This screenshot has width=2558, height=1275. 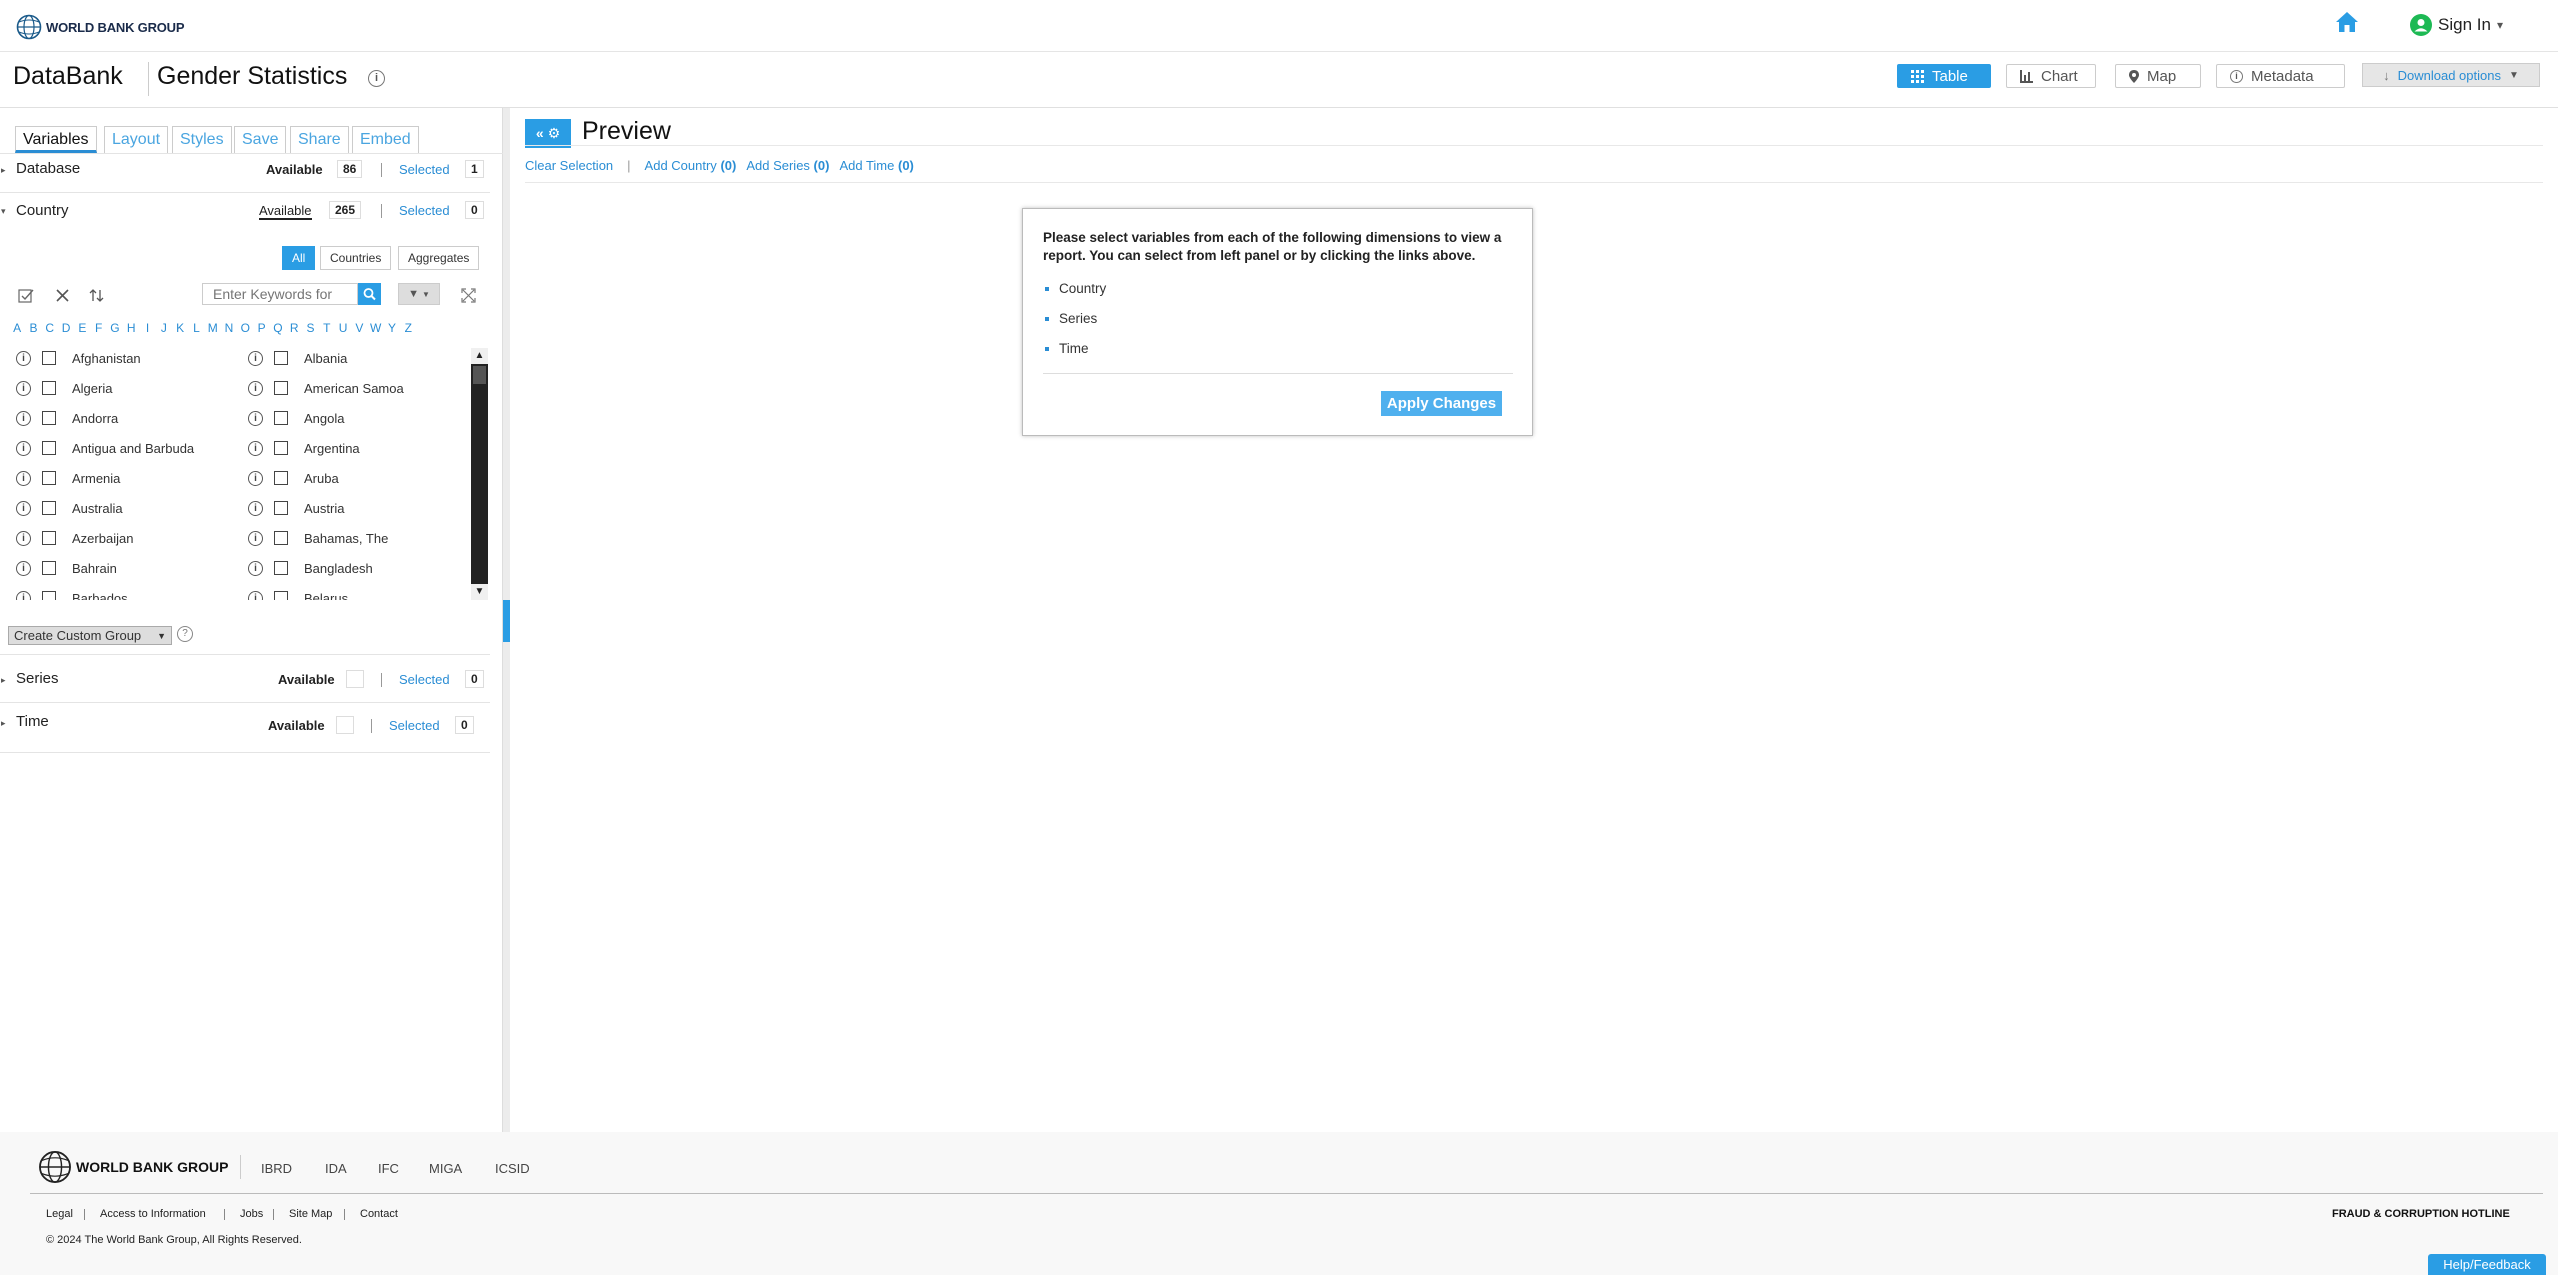 I want to click on add-series-link: Add Series (0), so click(x=787, y=165).